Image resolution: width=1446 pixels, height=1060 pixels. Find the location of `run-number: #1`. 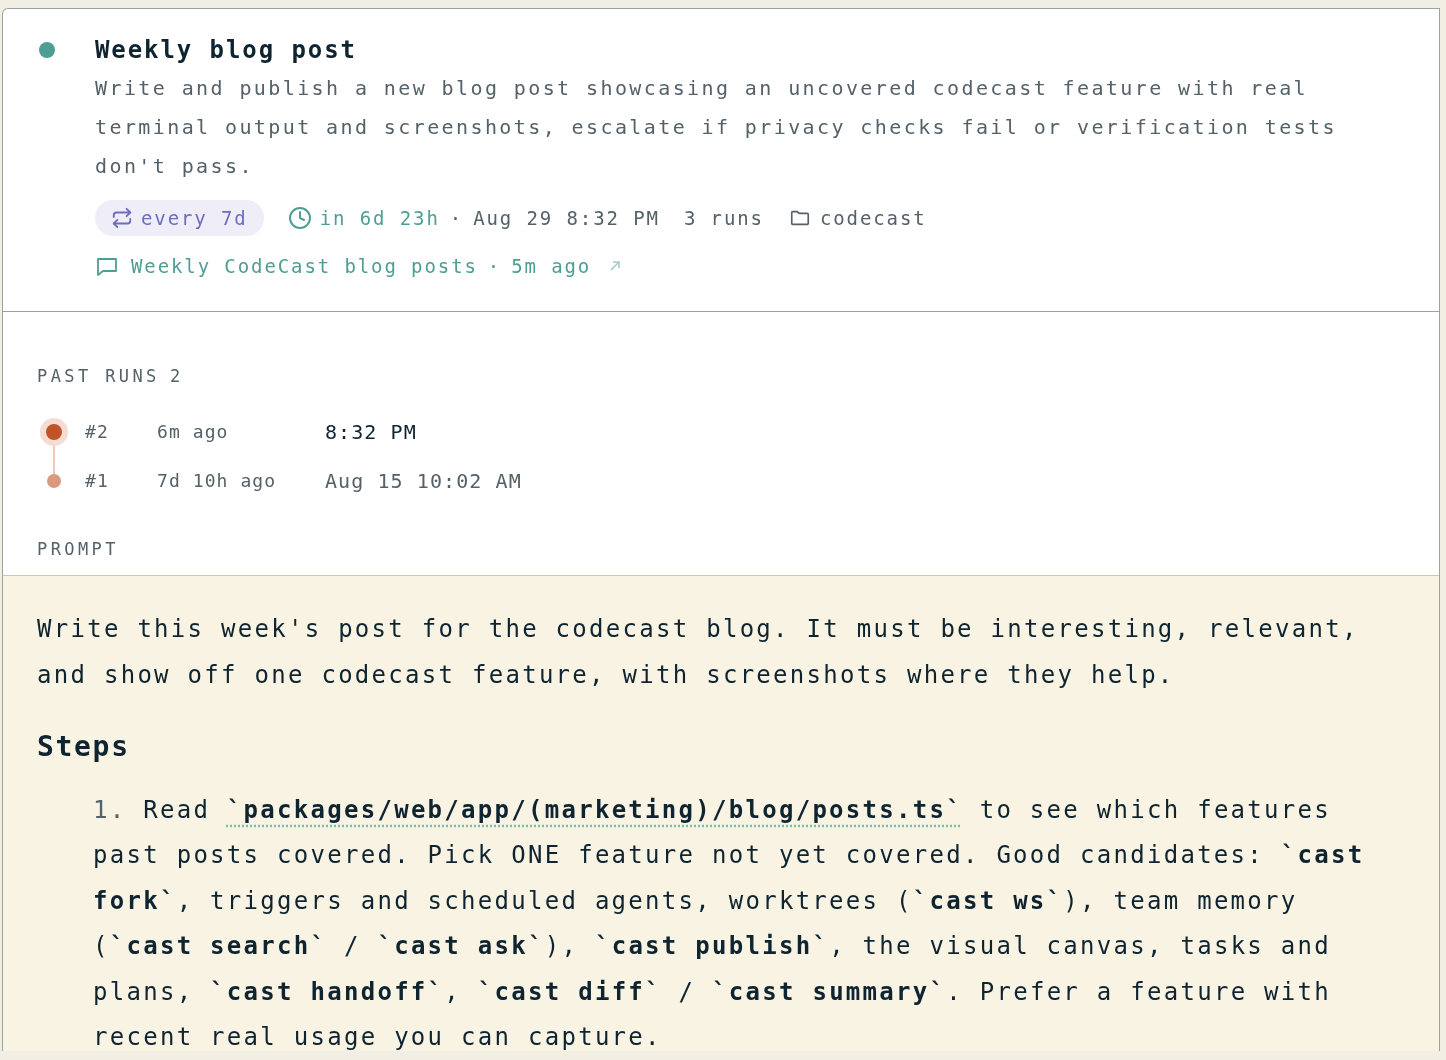

run-number: #1 is located at coordinates (97, 481).